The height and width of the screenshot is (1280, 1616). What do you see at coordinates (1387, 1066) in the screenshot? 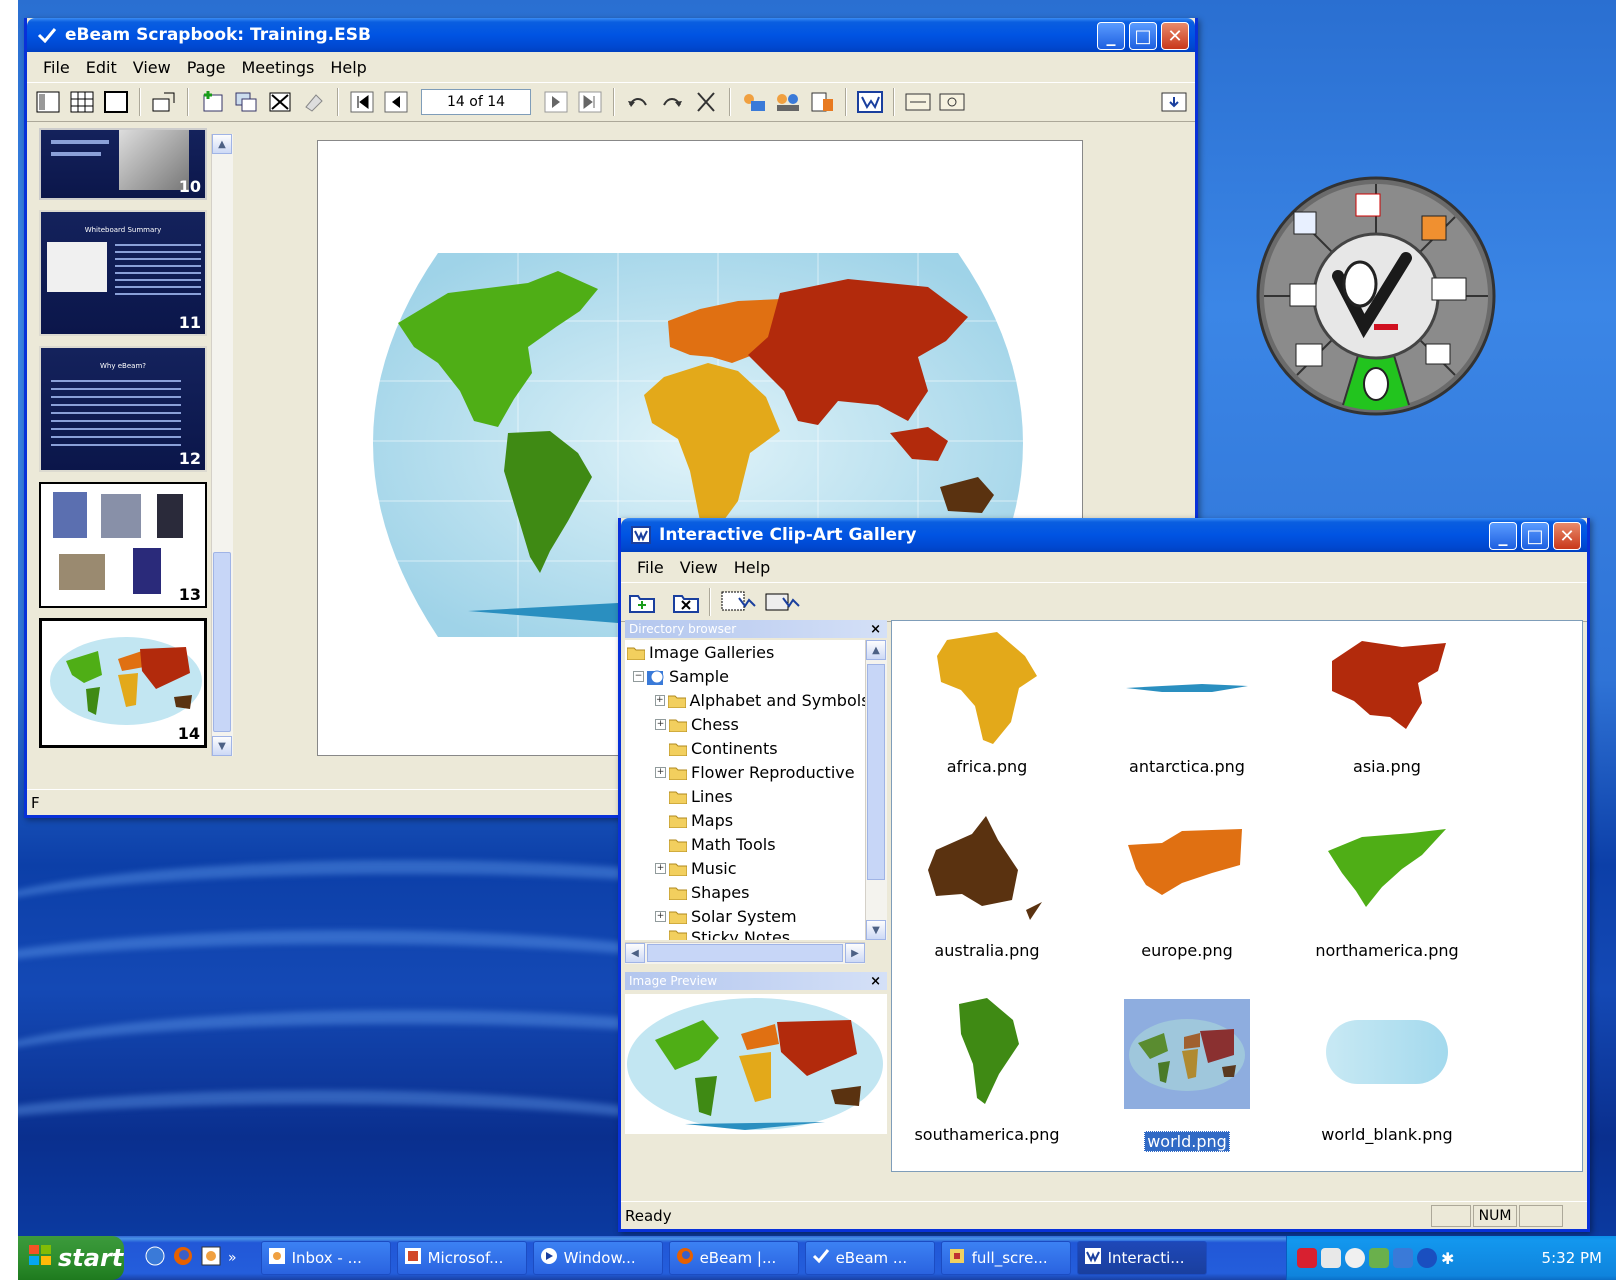
I see `gallery-item-world-blank: world_blank.png` at bounding box center [1387, 1066].